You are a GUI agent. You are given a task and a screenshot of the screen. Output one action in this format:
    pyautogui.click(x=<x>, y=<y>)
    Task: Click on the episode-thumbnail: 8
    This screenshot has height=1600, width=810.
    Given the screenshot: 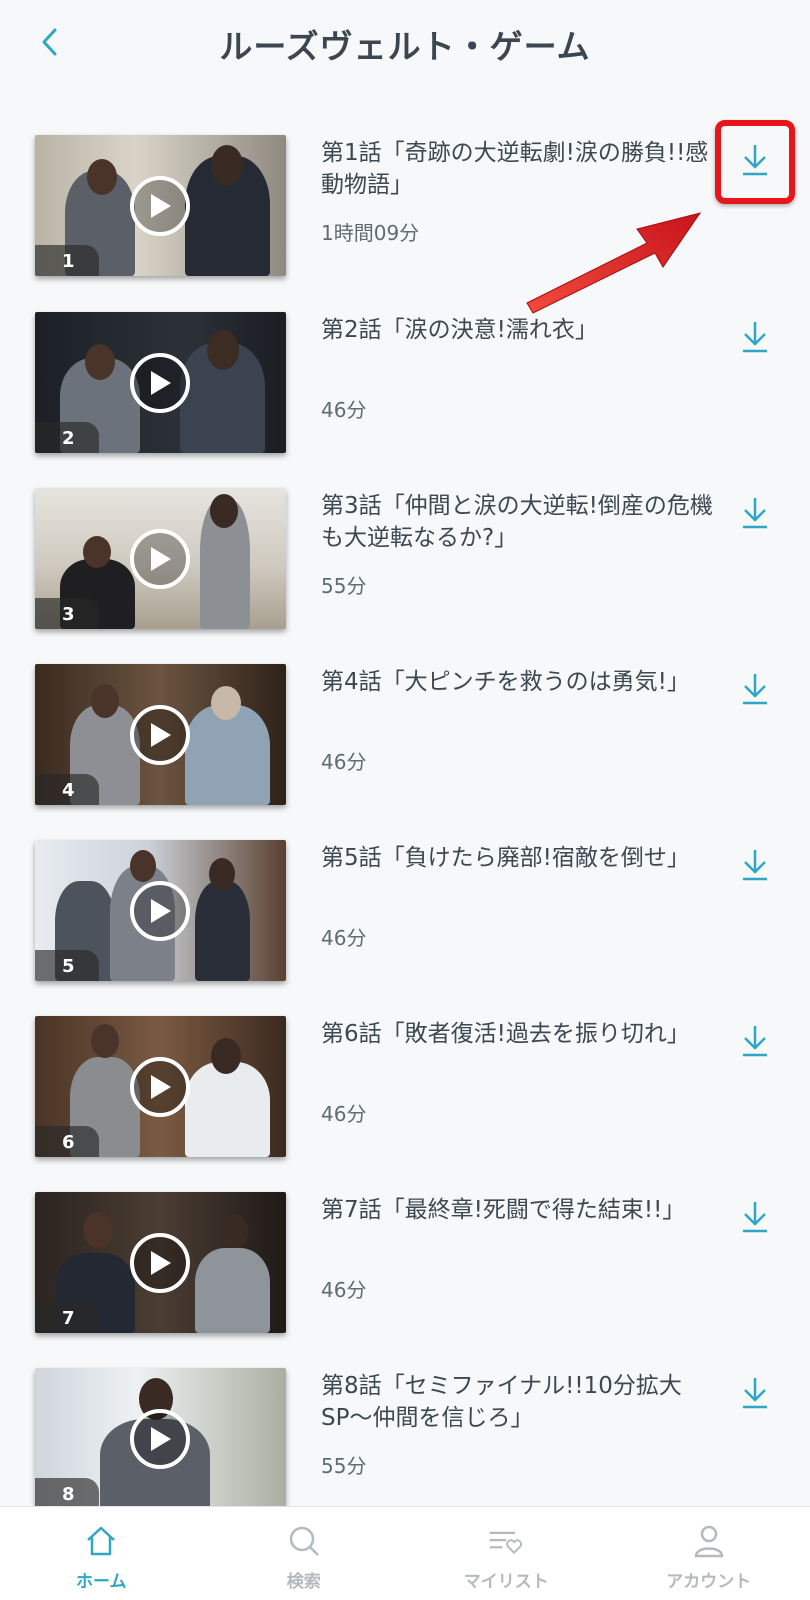 What is the action you would take?
    pyautogui.click(x=160, y=1438)
    